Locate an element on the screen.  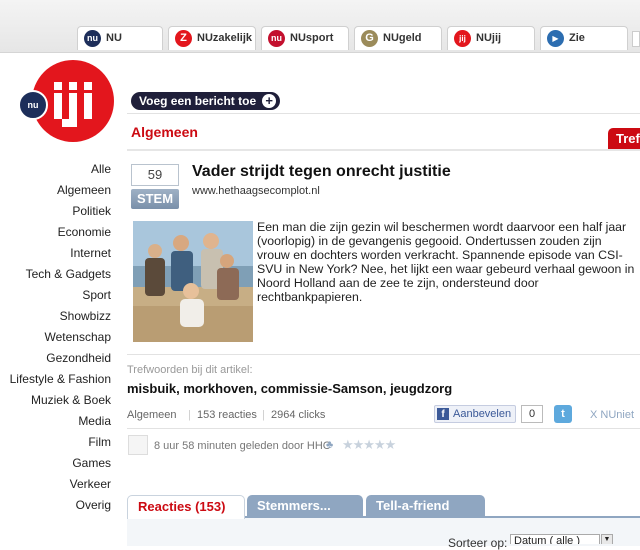
z-icon: Z is located at coordinates (183, 38).